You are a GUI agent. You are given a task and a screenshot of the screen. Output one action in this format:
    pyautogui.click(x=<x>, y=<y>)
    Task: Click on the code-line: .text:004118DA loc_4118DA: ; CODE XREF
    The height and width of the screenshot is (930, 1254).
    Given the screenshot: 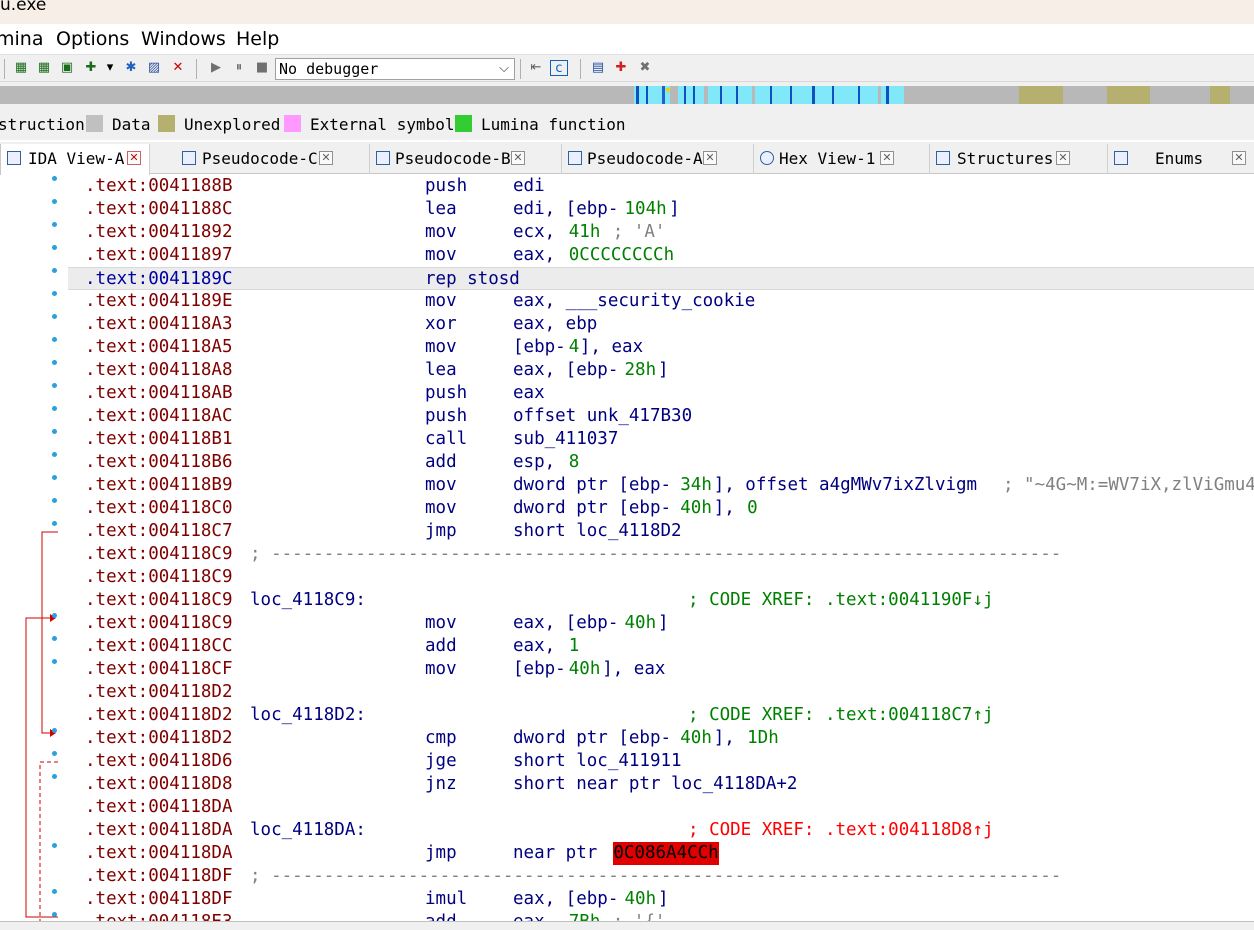 What is the action you would take?
    pyautogui.click(x=661, y=830)
    